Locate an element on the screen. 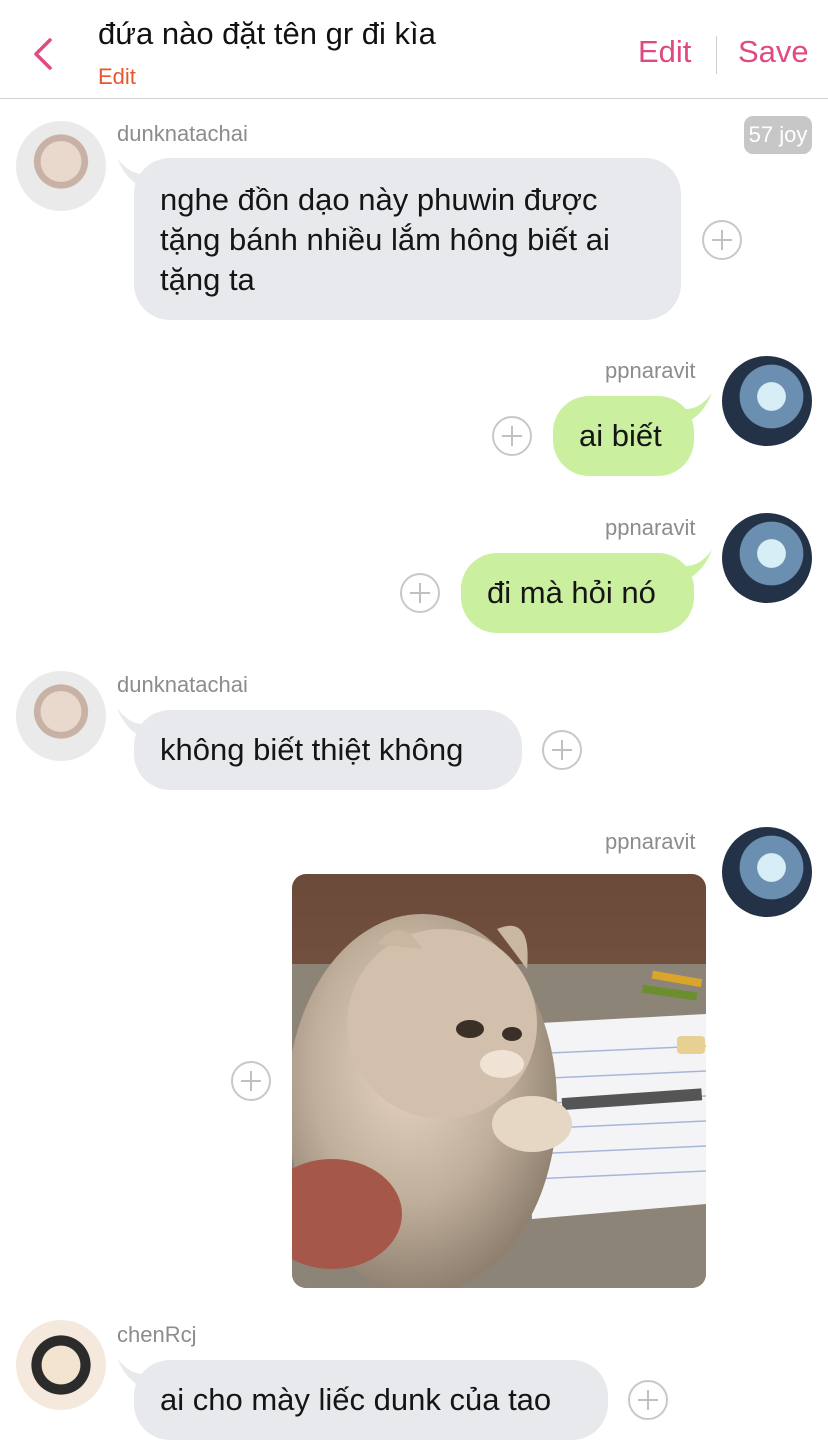 Image resolution: width=828 pixels, height=1453 pixels. back-button is located at coordinates (46, 54).